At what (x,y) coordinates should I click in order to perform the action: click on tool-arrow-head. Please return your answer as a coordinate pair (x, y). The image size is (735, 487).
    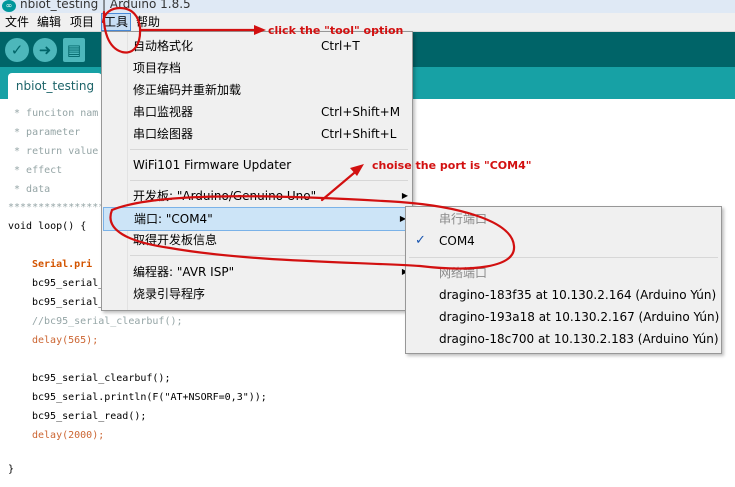
    Looking at the image, I should click on (260, 30).